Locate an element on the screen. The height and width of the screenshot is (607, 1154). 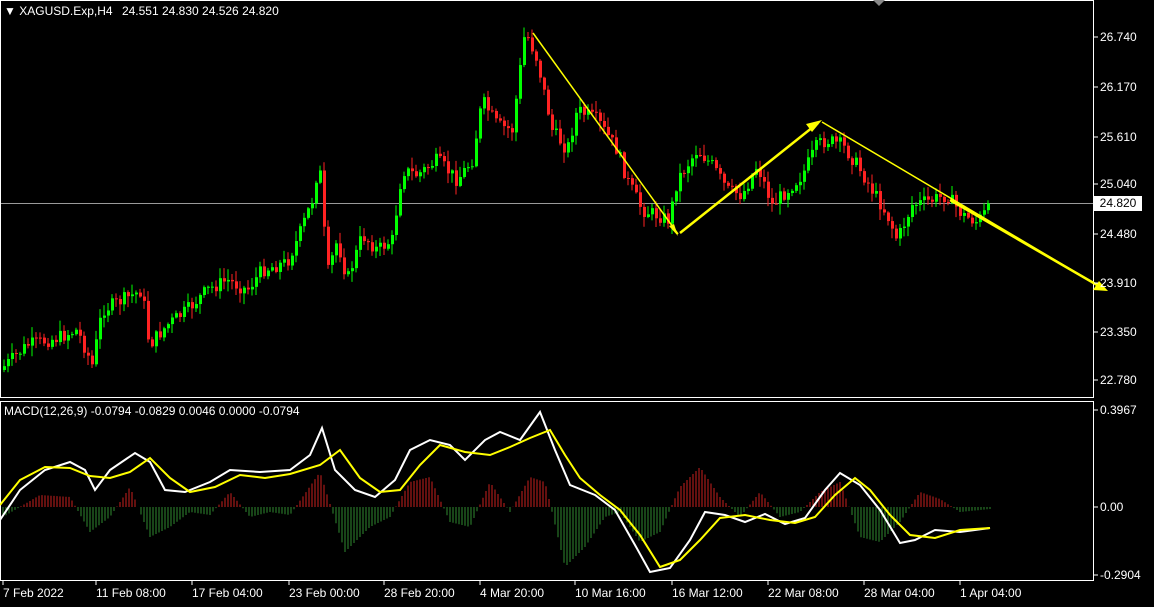
time-tick-label: 28 Feb 20:00 is located at coordinates (419, 593).